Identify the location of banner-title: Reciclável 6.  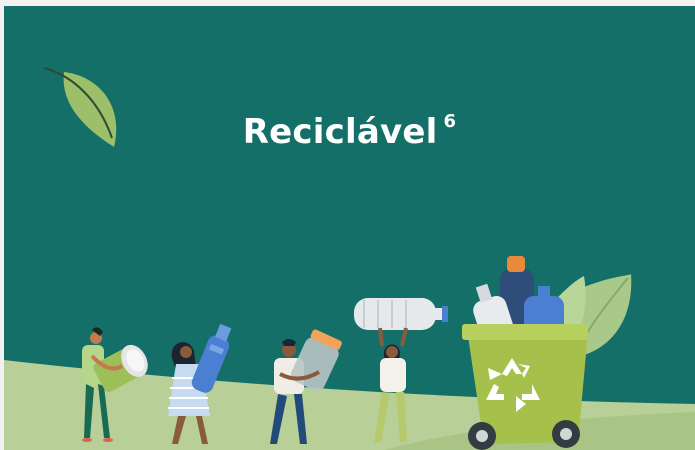
(349, 131).